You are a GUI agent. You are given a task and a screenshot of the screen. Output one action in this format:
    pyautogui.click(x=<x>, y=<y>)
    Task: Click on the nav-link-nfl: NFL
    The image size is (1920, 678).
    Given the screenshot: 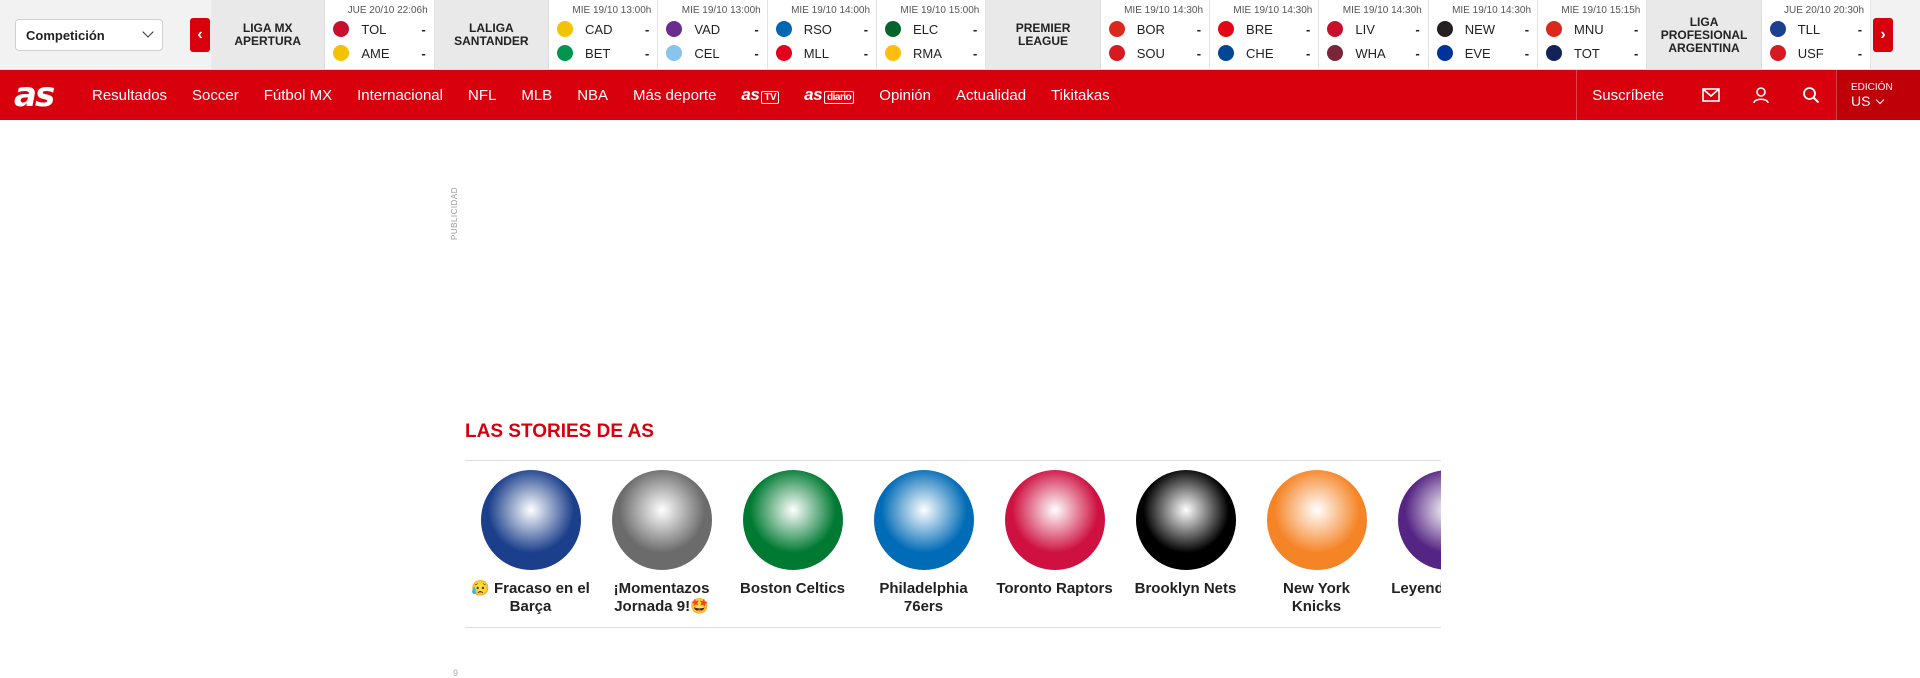 What is the action you would take?
    pyautogui.click(x=482, y=95)
    